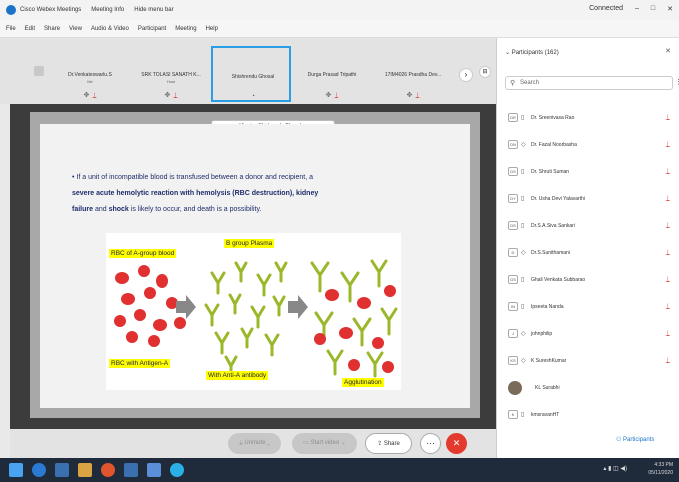 The height and width of the screenshot is (482, 679). I want to click on menu-meeting: Meeting, so click(185, 29).